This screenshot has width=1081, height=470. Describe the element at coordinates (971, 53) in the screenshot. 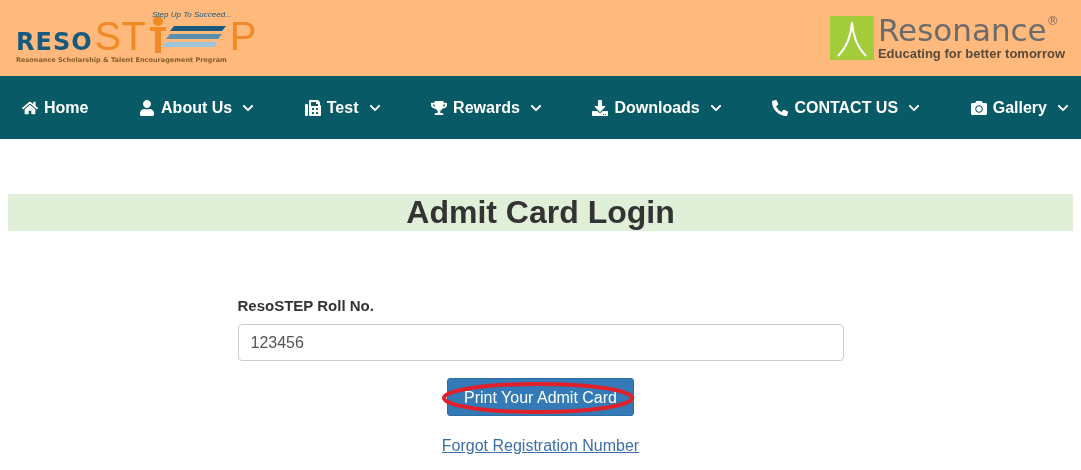

I see `partner-slogan: Educating for better tomorrow` at that location.